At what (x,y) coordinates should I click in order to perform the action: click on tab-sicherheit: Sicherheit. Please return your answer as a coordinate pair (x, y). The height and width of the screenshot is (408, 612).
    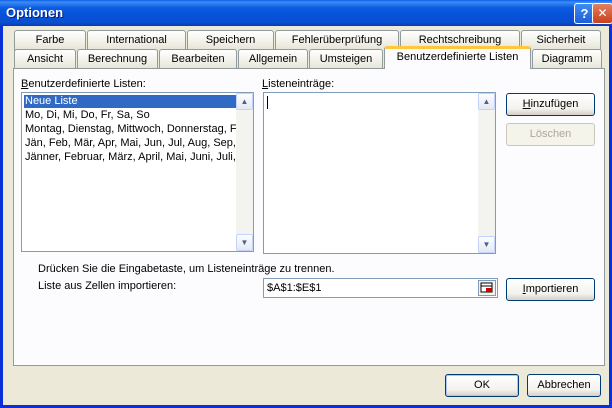
    Looking at the image, I should click on (561, 40).